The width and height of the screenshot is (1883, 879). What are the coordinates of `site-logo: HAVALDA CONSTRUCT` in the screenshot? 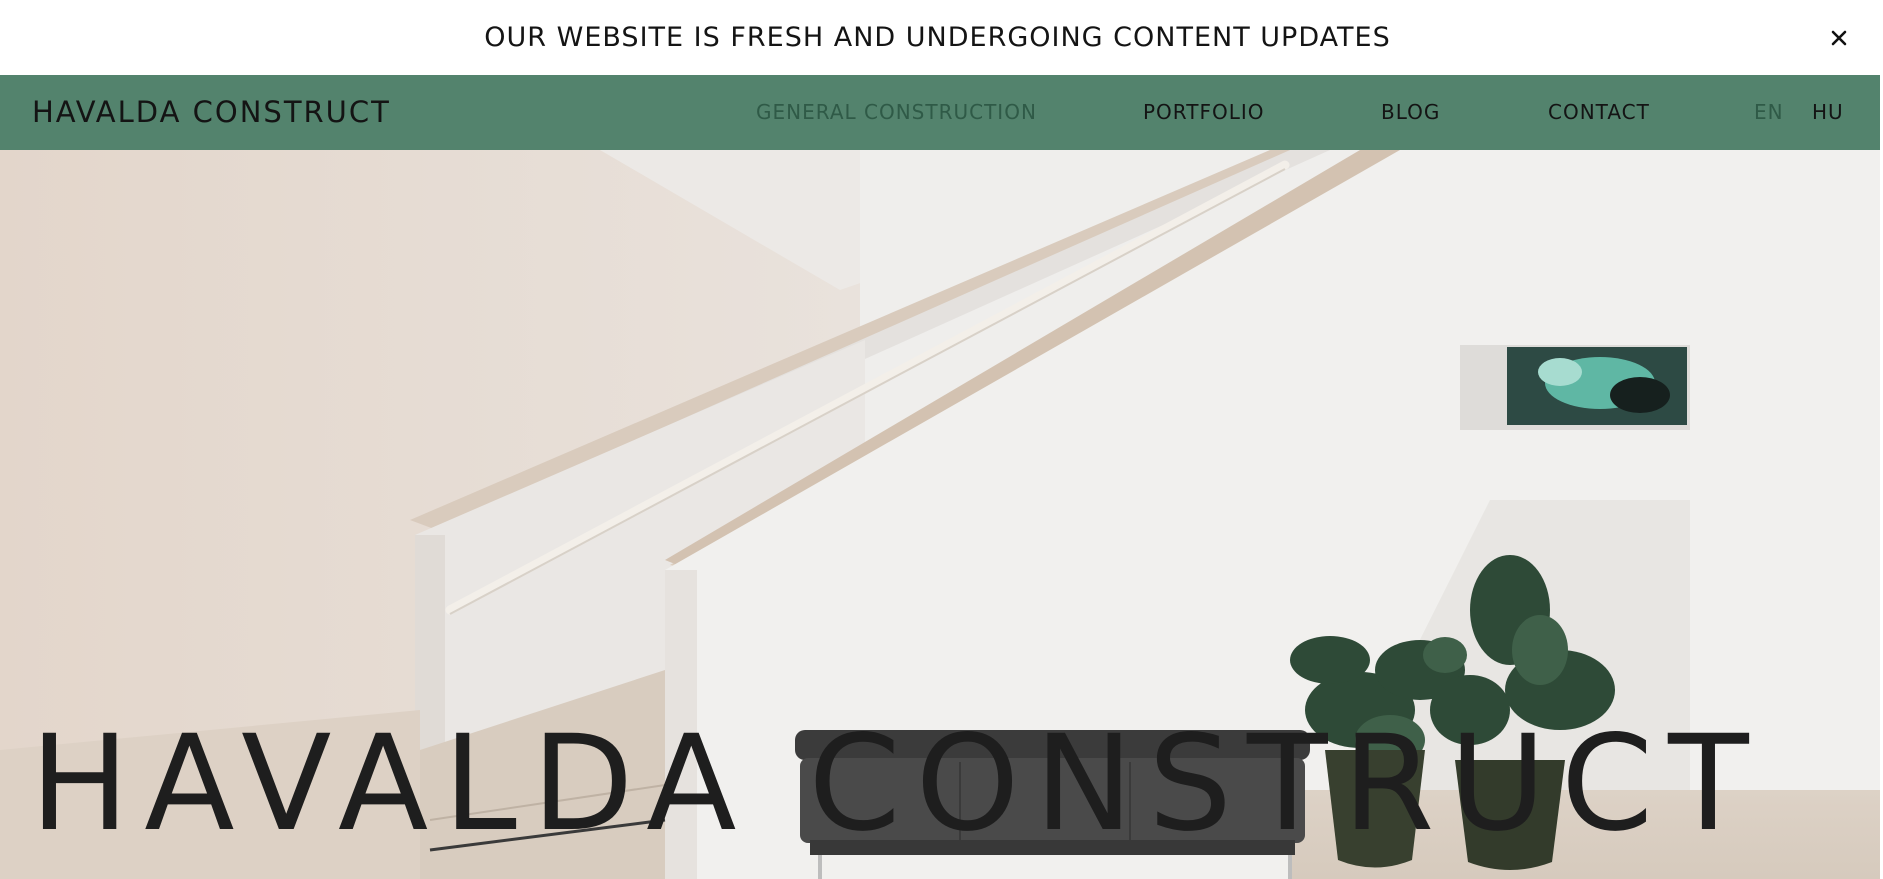 It's located at (211, 112).